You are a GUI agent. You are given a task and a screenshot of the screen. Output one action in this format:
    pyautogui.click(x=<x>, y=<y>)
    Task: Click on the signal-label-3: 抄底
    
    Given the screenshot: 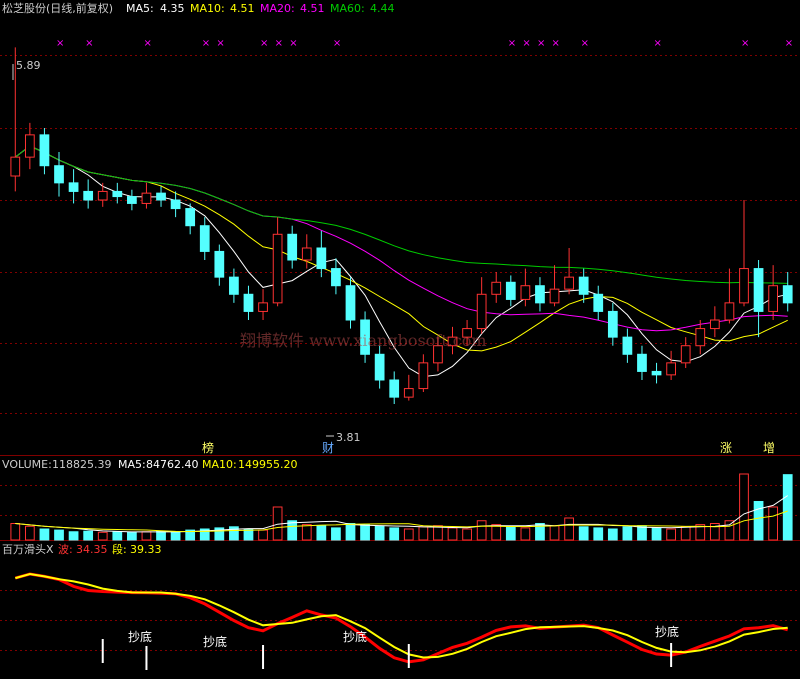 What is the action you would take?
    pyautogui.click(x=355, y=636)
    